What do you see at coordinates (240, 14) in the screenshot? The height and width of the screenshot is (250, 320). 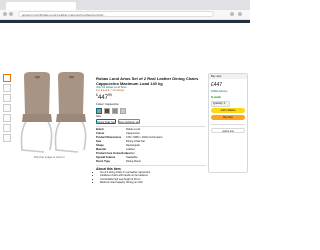 I see `menu-icon` at bounding box center [240, 14].